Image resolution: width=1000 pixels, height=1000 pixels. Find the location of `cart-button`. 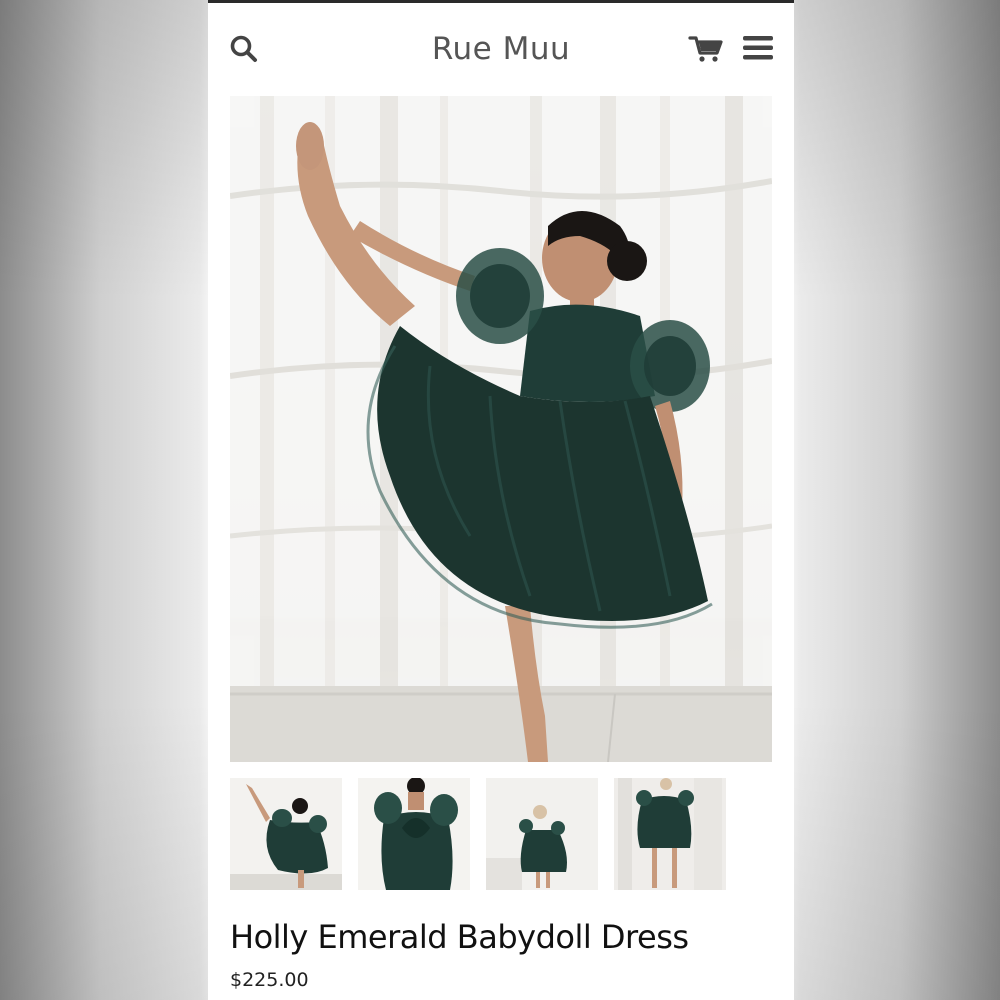

cart-button is located at coordinates (706, 49).